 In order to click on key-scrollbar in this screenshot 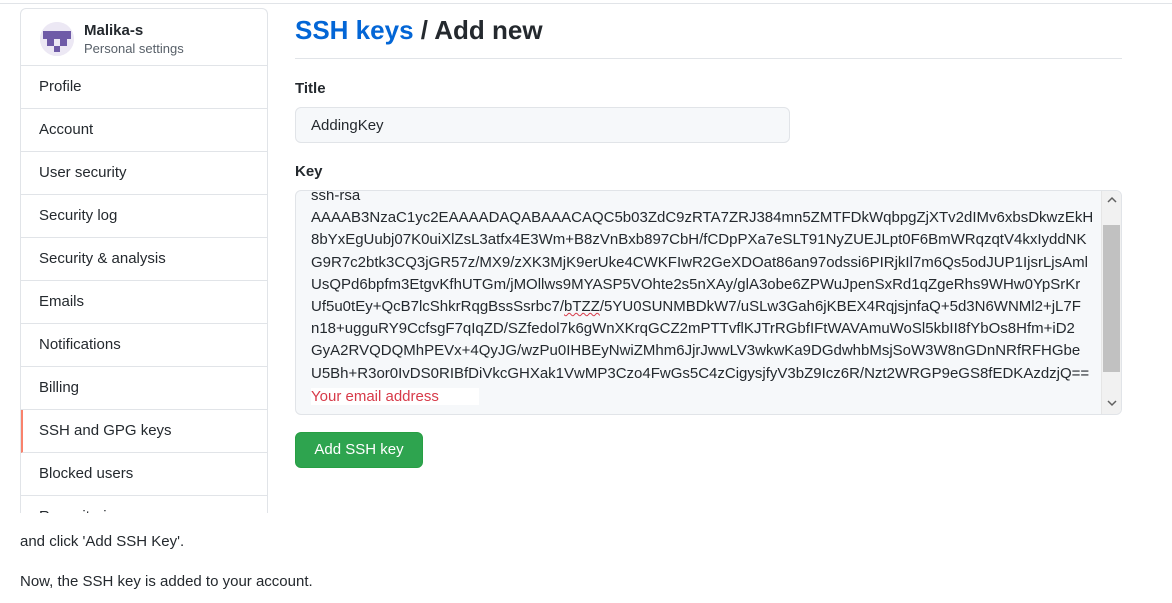, I will do `click(1111, 302)`.